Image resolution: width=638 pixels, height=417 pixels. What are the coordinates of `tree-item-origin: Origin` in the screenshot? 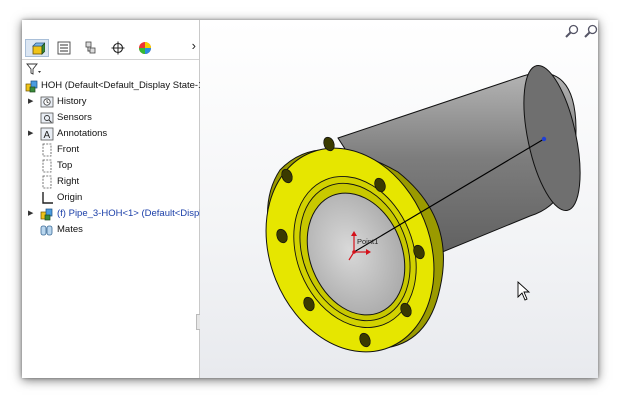 It's located at (110, 198).